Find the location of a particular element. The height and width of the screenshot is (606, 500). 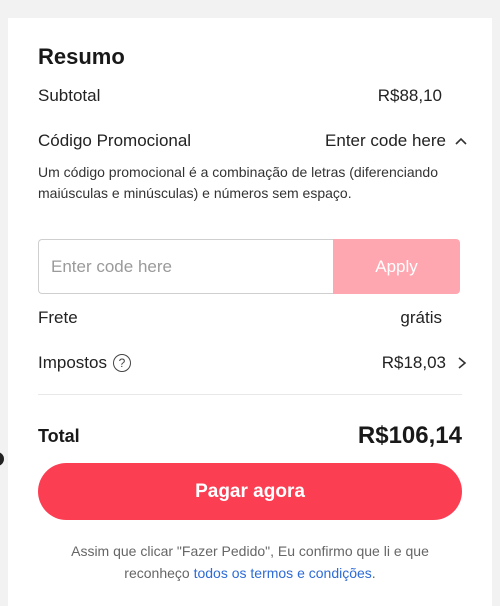

edge-handle is located at coordinates (2, 459).